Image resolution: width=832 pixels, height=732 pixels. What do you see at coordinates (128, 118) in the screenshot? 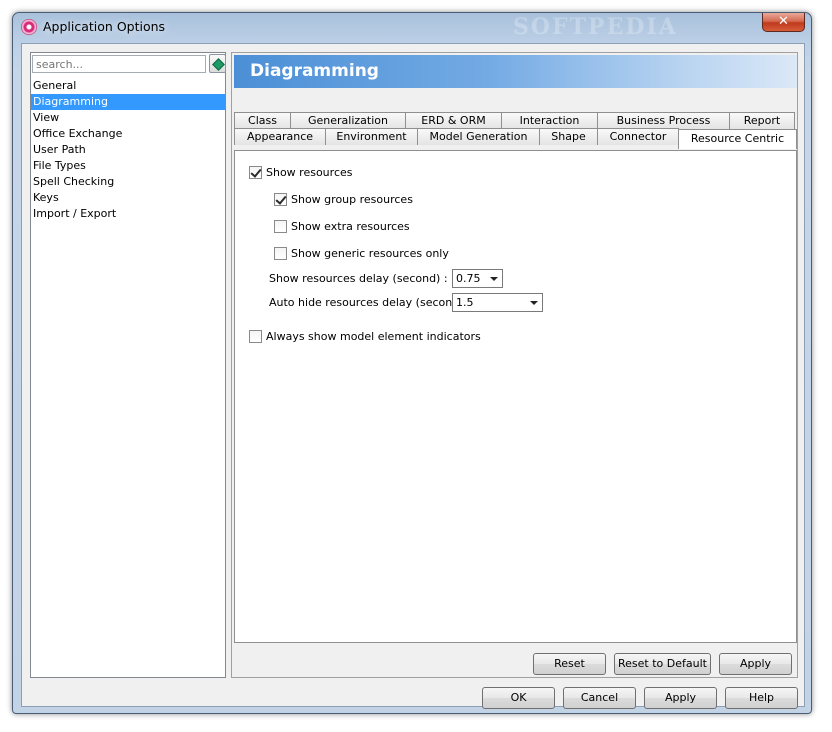
I see `sidebar-item-view: View` at bounding box center [128, 118].